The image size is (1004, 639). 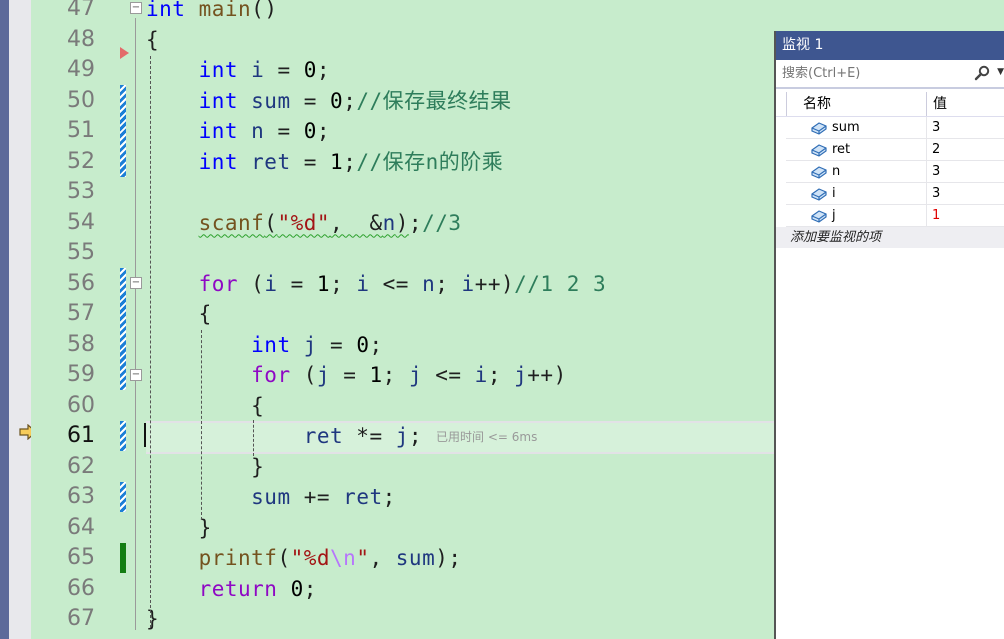 I want to click on watch-row-name-cell: sum, so click(x=856, y=127).